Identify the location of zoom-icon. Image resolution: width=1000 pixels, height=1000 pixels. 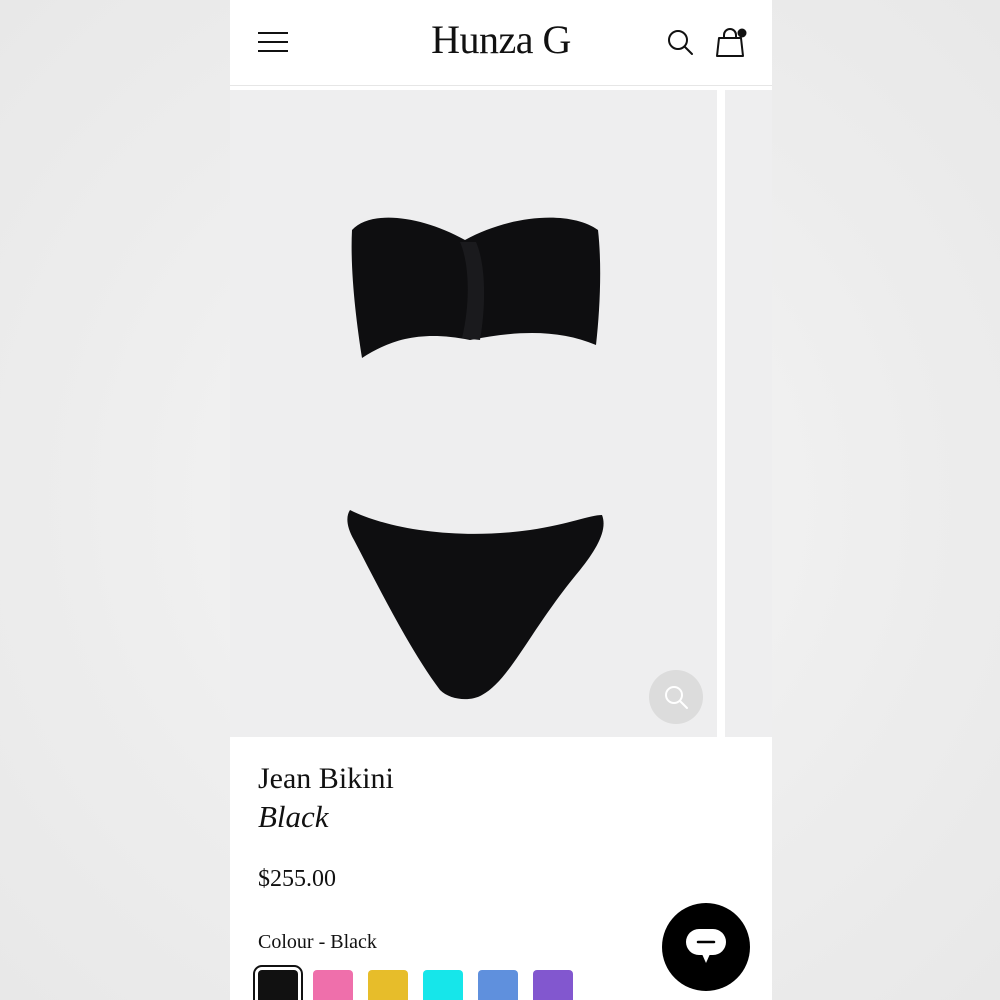
(676, 697).